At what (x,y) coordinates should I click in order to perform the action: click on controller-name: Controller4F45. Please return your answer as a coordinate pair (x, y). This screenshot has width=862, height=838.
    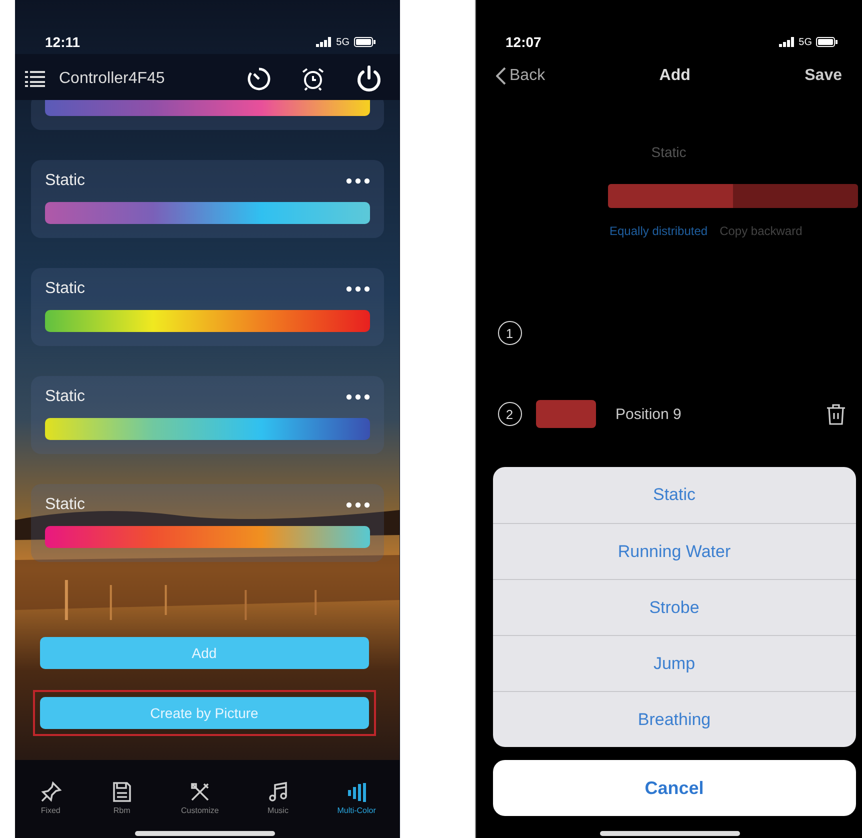
    Looking at the image, I should click on (112, 79).